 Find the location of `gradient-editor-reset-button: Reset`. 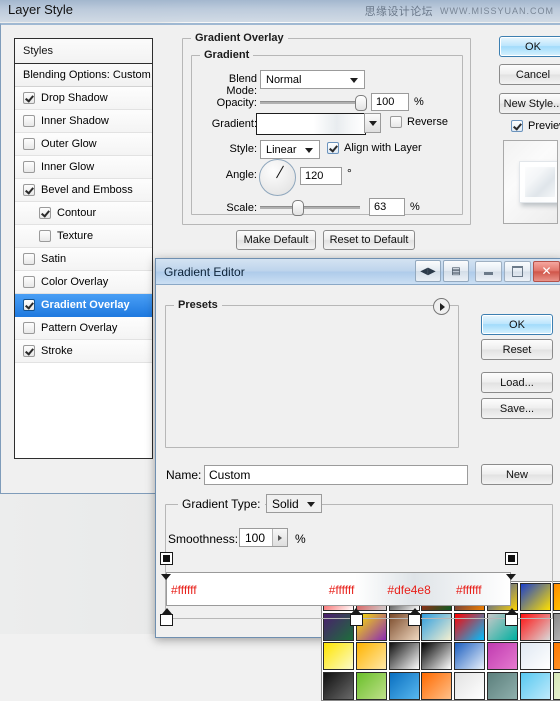

gradient-editor-reset-button: Reset is located at coordinates (517, 349).